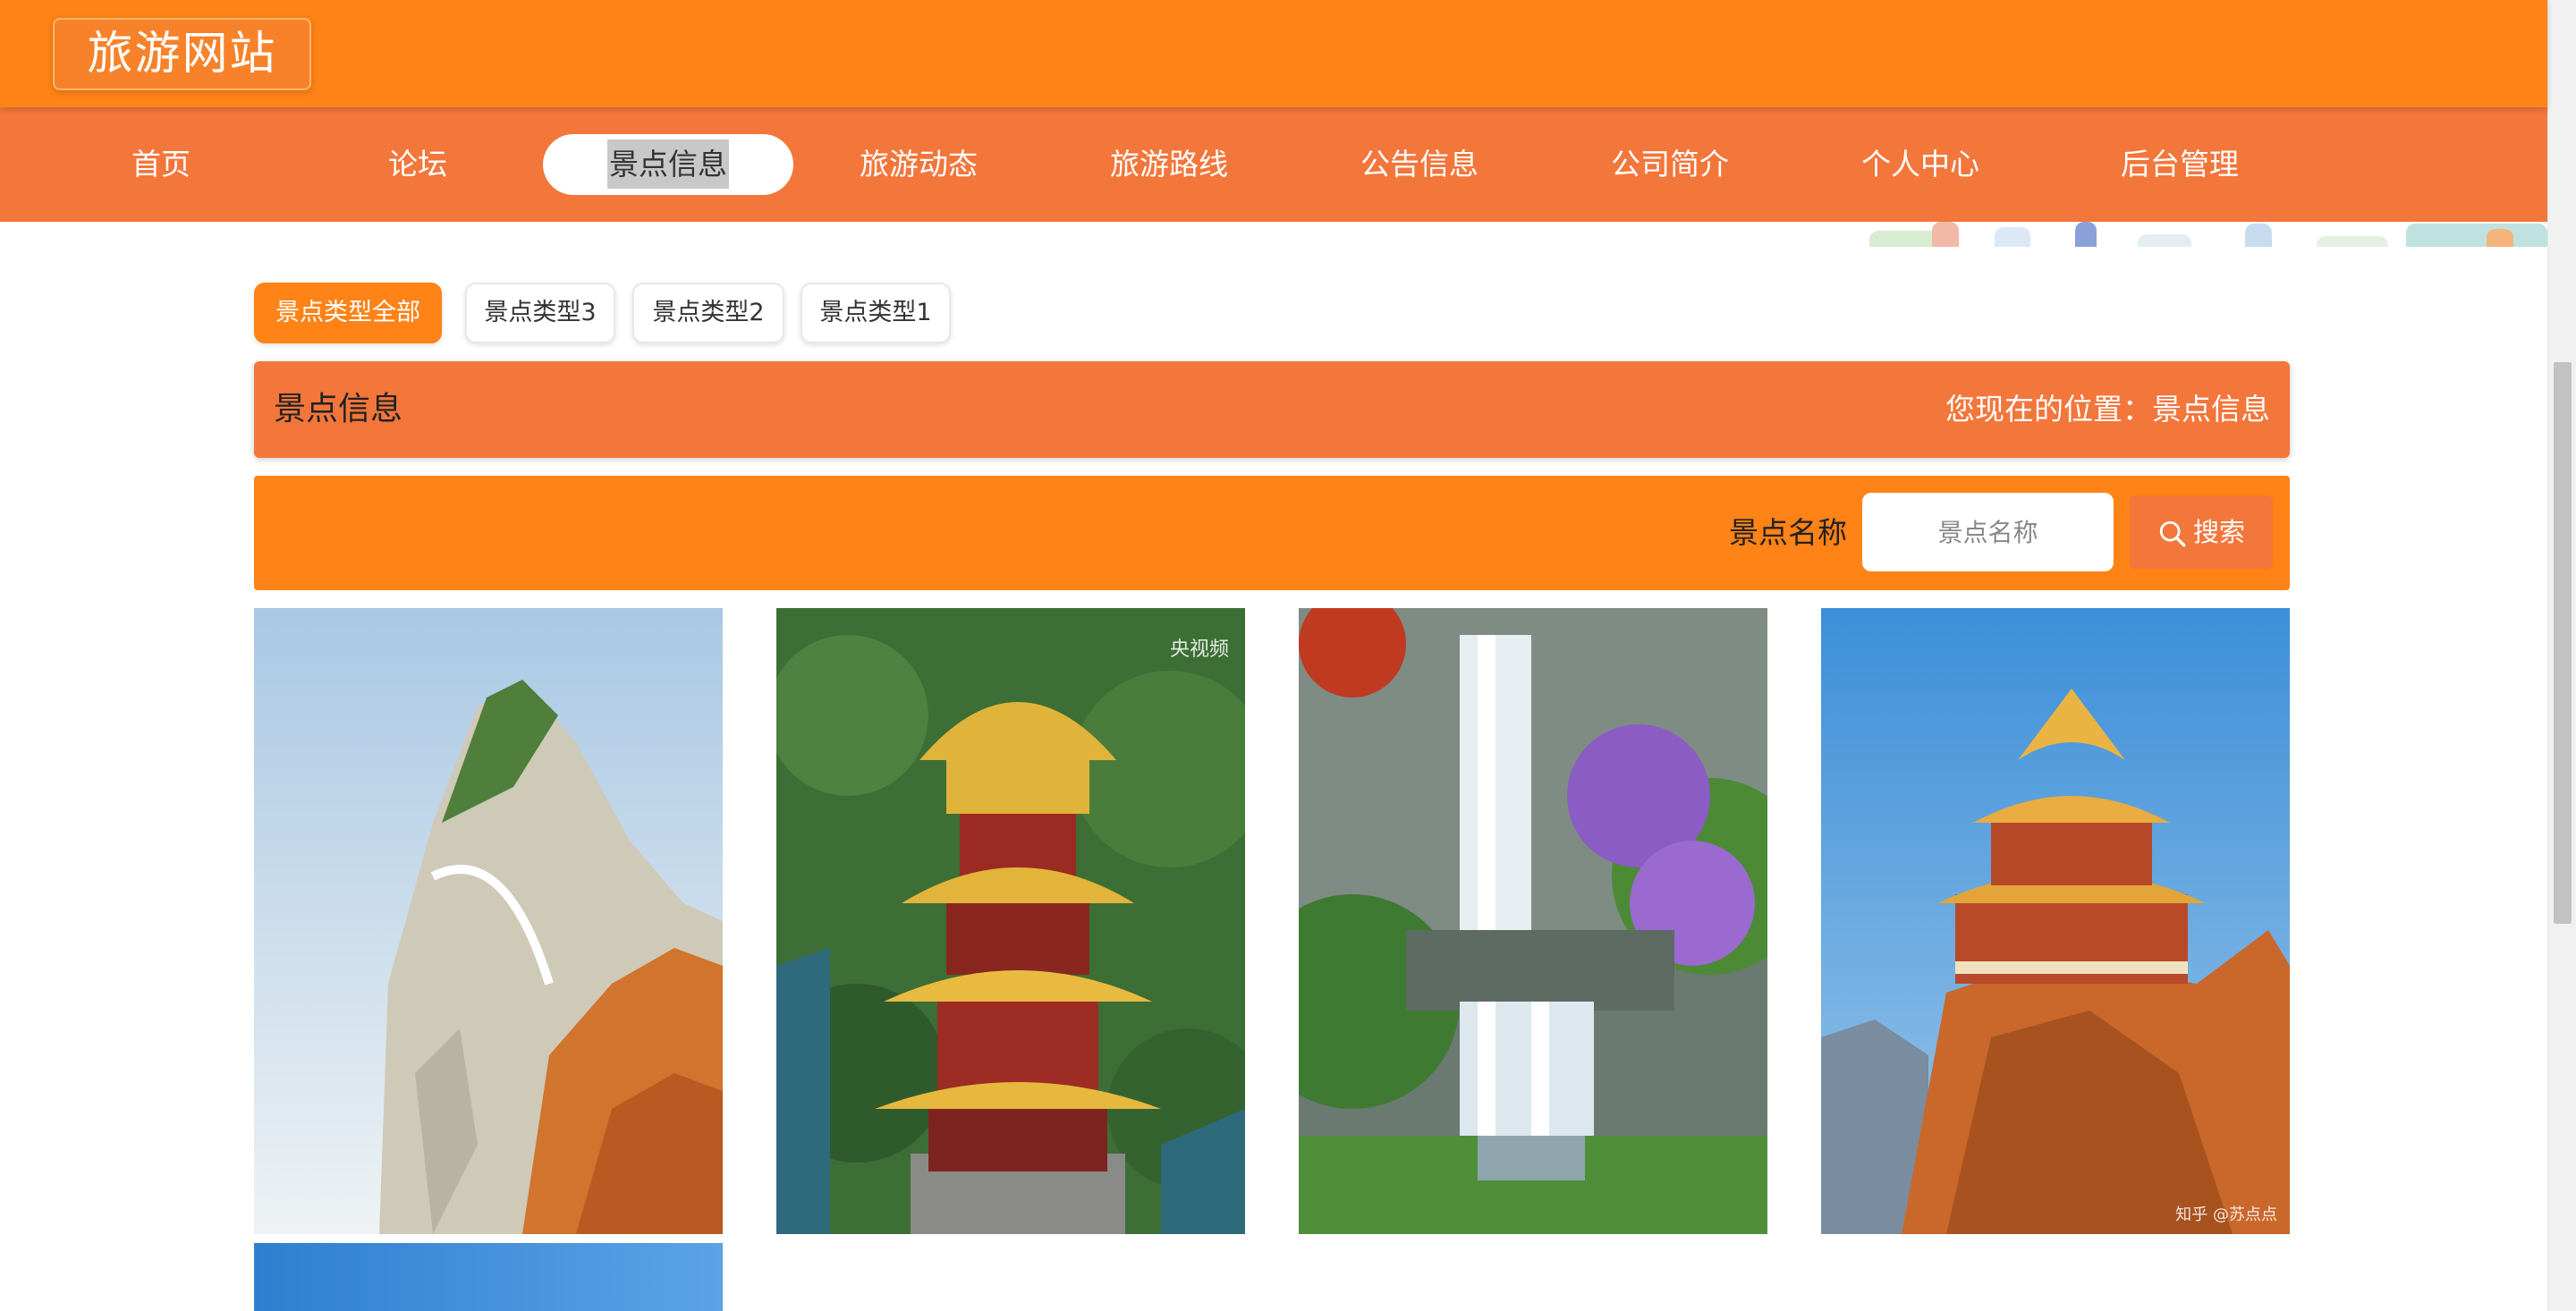  I want to click on nav-item-travel-news: 旅游动态, so click(918, 164).